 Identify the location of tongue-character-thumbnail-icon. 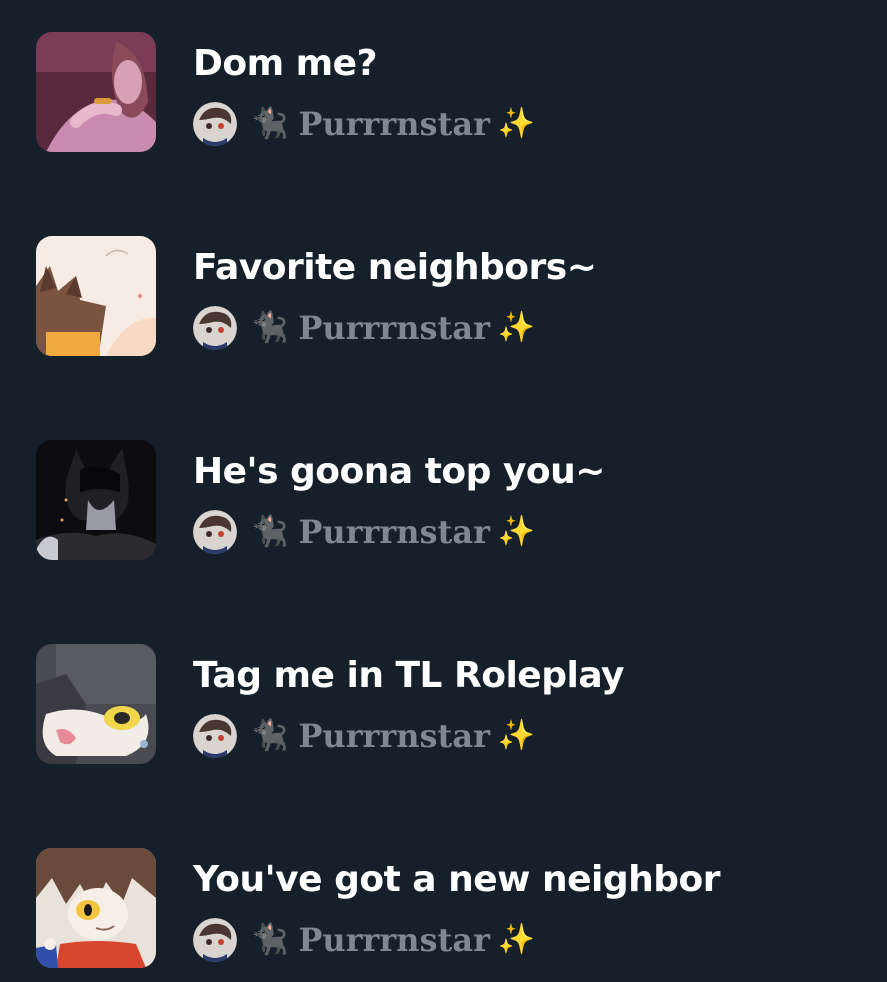
(96, 704).